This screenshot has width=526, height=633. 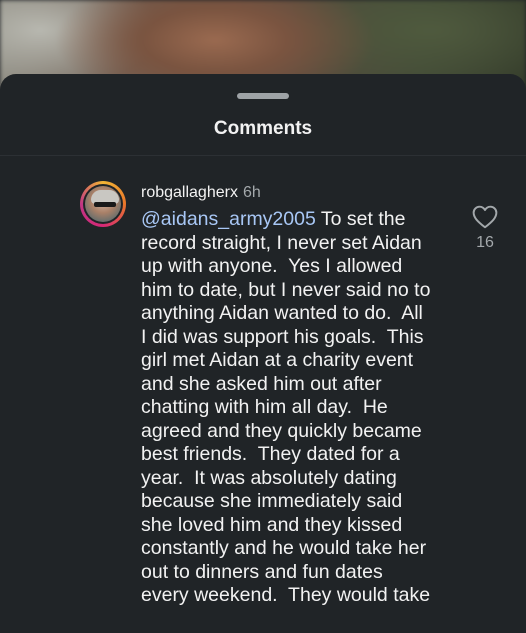 What do you see at coordinates (228, 219) in the screenshot?
I see `comment-mention: @aidans_army2005` at bounding box center [228, 219].